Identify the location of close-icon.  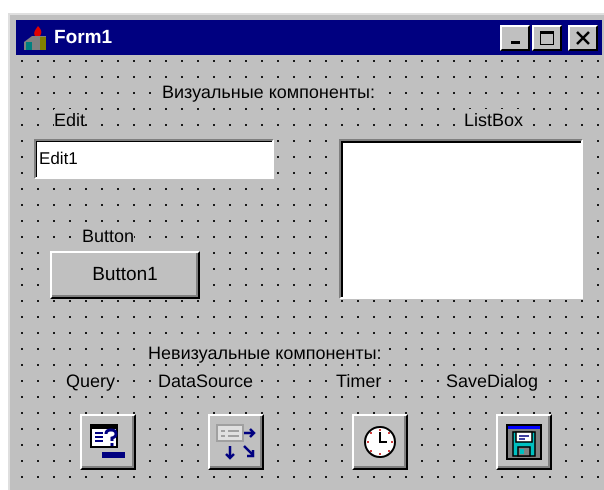
(583, 38).